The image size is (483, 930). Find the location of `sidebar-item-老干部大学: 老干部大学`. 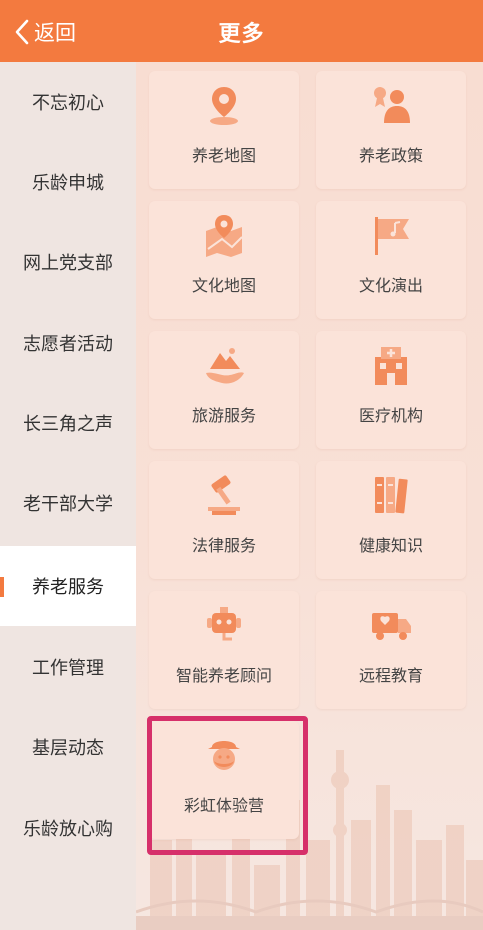

sidebar-item-老干部大学: 老干部大学 is located at coordinates (68, 503).